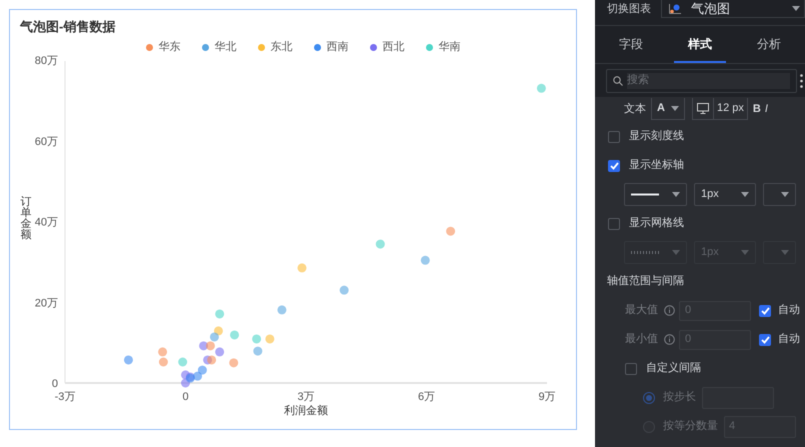 This screenshot has height=447, width=805. What do you see at coordinates (46, 61) in the screenshot?
I see `y-tick-label: 80万` at bounding box center [46, 61].